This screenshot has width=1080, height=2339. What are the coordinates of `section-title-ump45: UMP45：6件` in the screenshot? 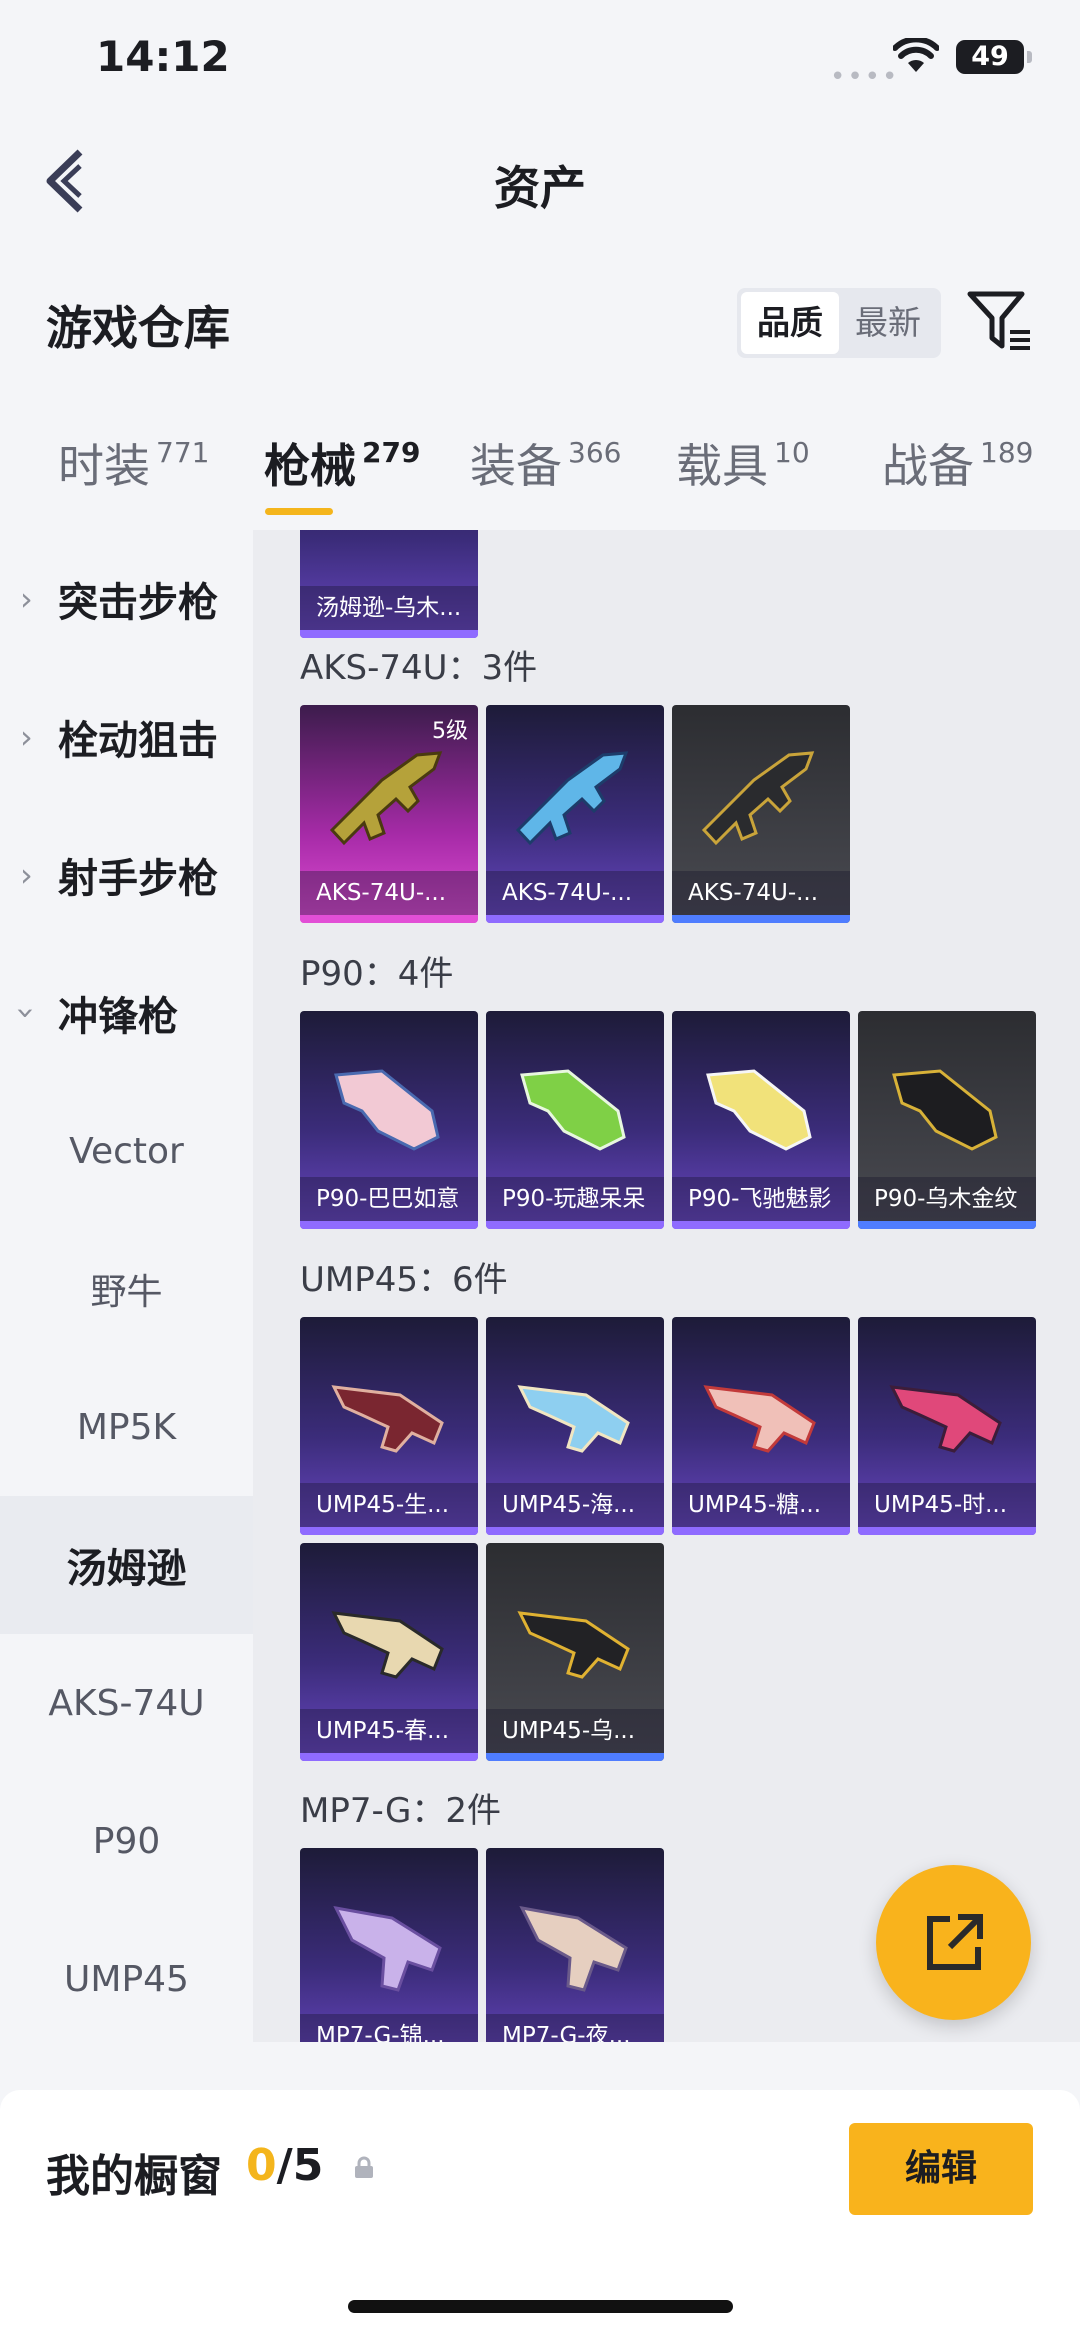 It's located at (404, 1280).